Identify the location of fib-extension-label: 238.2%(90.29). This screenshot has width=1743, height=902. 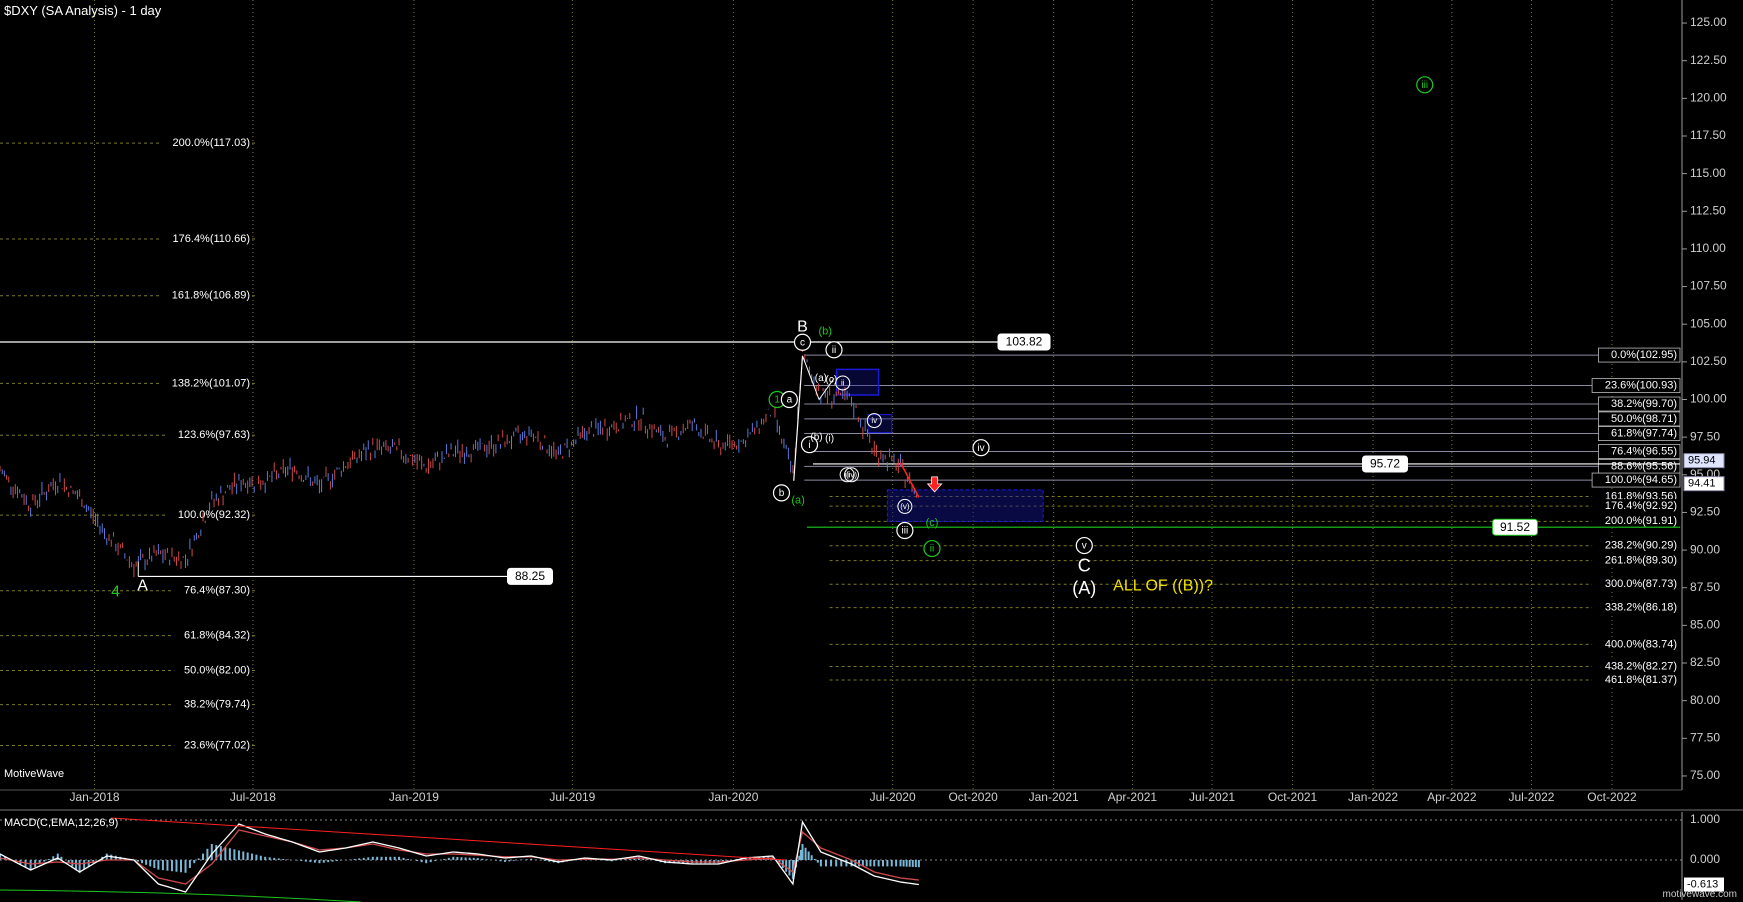
(1641, 546).